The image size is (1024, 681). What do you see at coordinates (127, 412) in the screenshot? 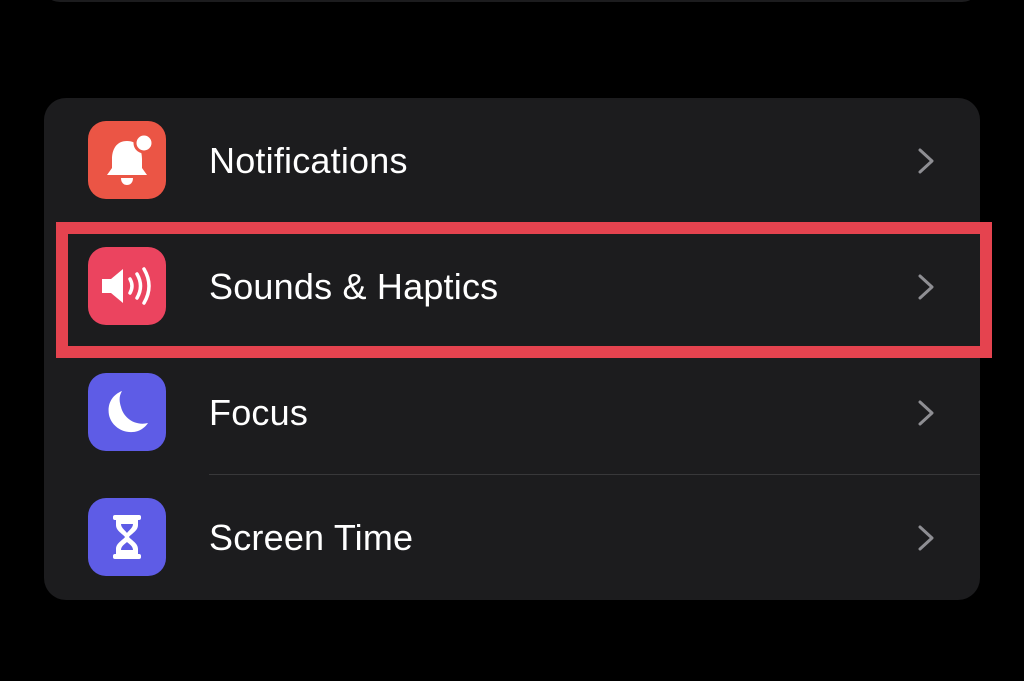
I see `moon-icon` at bounding box center [127, 412].